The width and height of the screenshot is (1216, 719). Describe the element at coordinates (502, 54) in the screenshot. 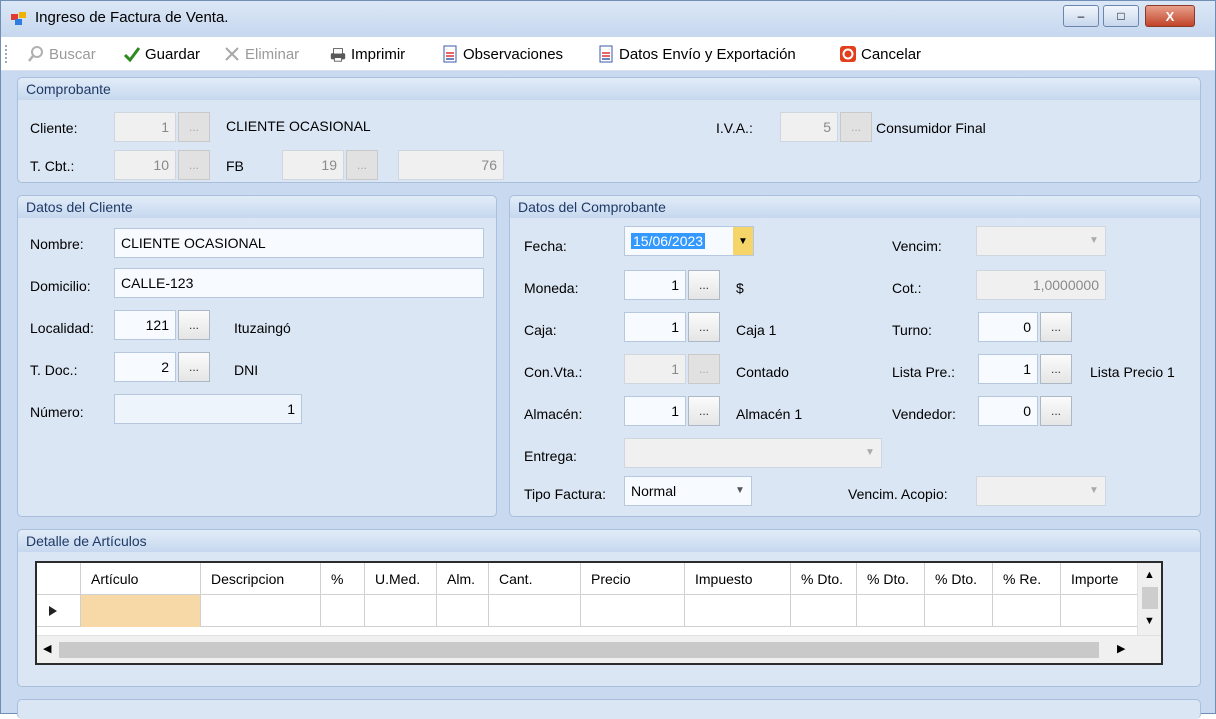

I see `observaciones-button: Observaciones` at that location.